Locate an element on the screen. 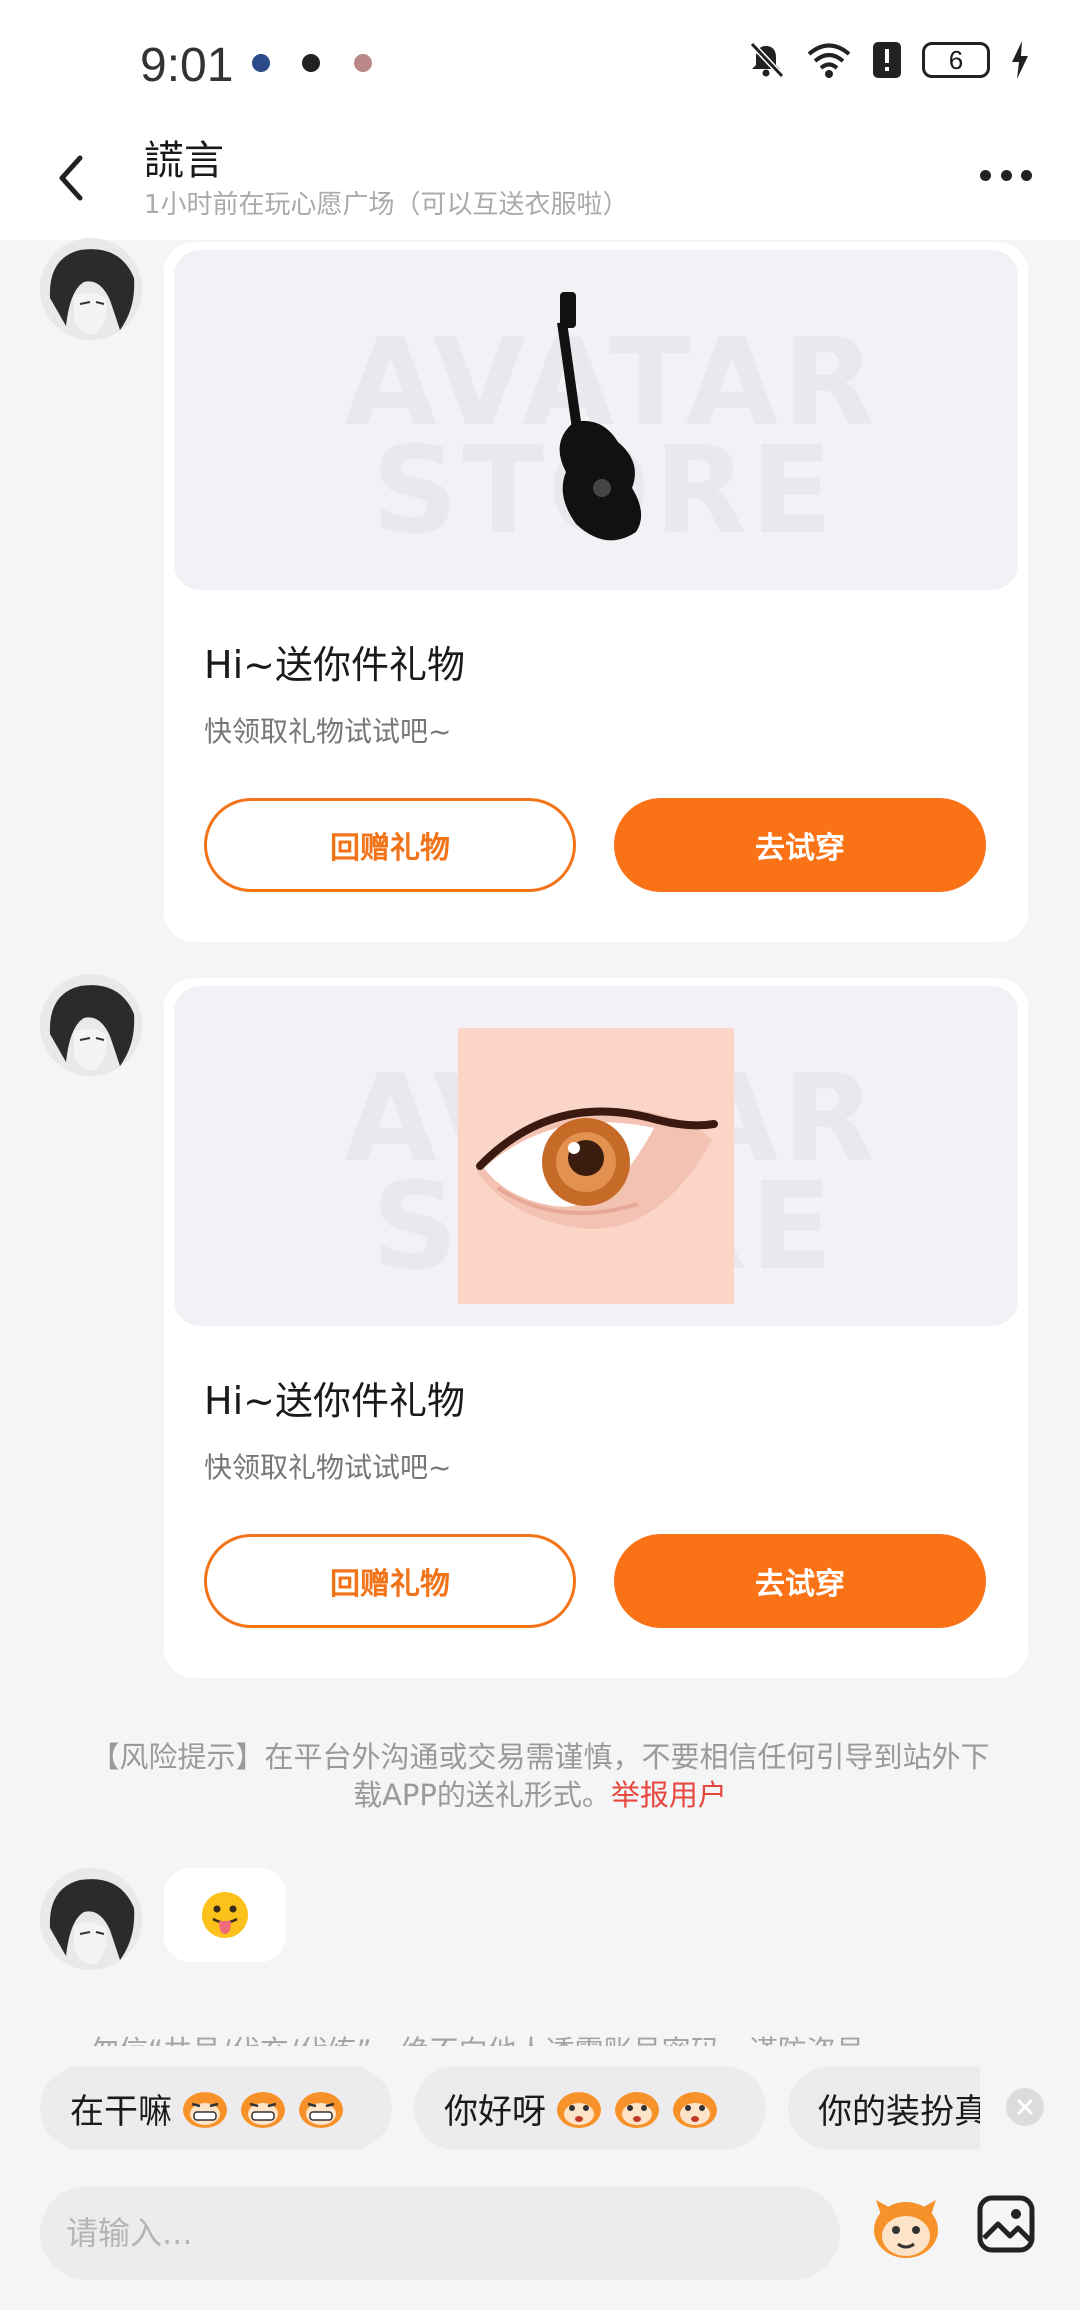  quick-reply-chip: 你好呀 is located at coordinates (590, 2108).